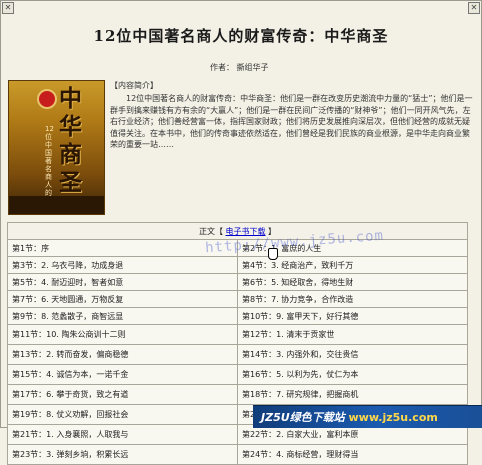 The height and width of the screenshot is (465, 482). What do you see at coordinates (68, 316) in the screenshot?
I see `chapter-label: 第9节：8. 范蠡散子，商智远显` at bounding box center [68, 316].